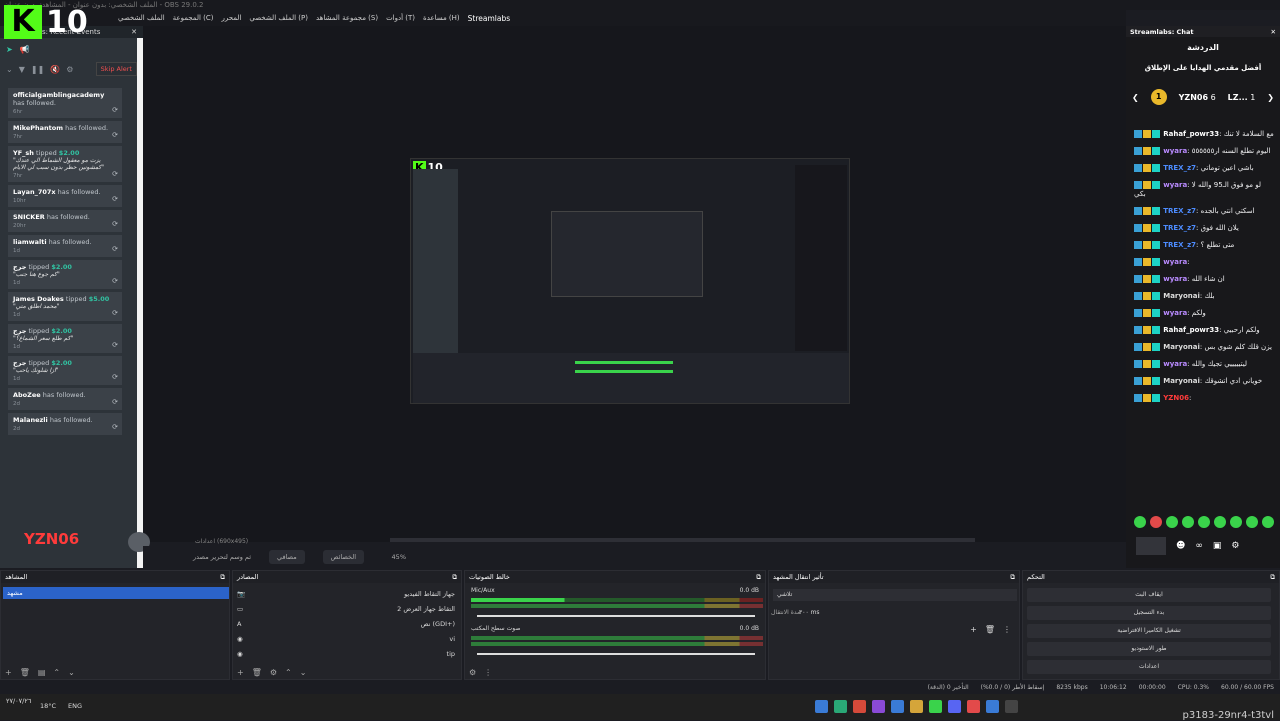 Image resolution: width=1280 pixels, height=721 pixels. What do you see at coordinates (1270, 97) in the screenshot?
I see `chevron-right-icon: ❯` at bounding box center [1270, 97].